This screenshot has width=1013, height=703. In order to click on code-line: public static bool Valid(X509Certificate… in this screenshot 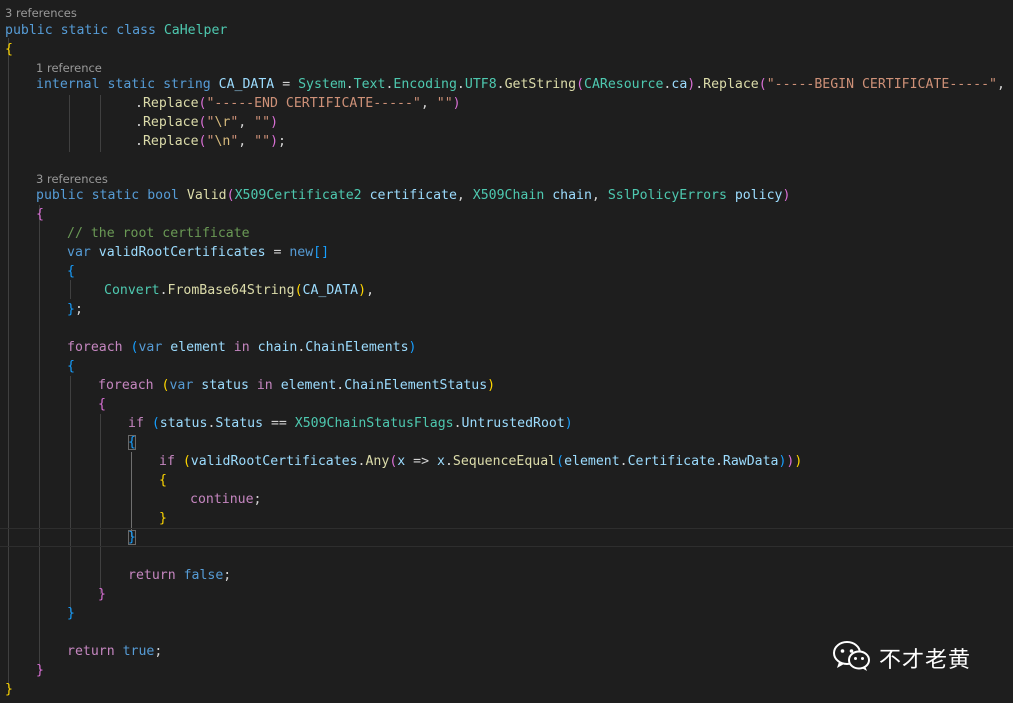, I will do `click(413, 195)`.